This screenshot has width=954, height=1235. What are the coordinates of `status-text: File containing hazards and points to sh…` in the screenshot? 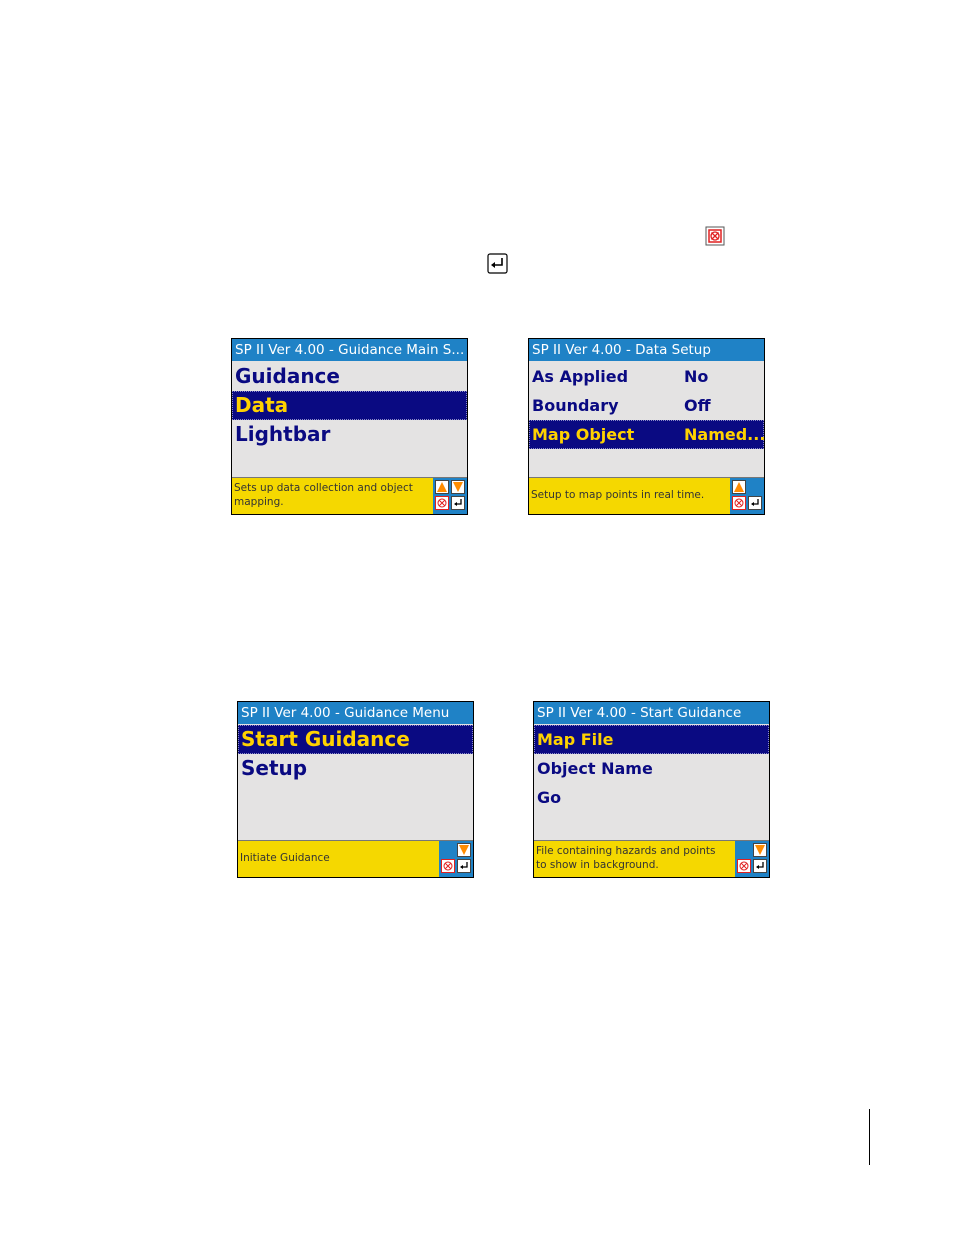 It's located at (626, 858).